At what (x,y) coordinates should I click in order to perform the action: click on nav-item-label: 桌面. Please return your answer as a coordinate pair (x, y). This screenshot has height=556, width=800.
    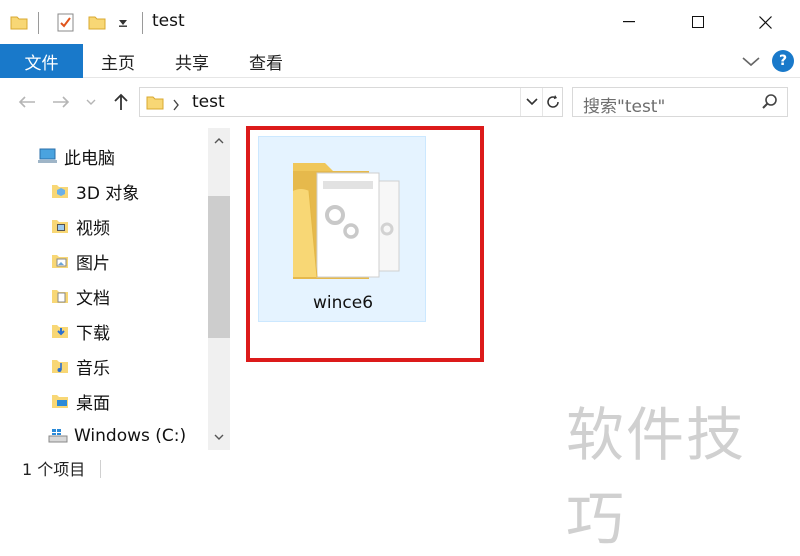
    Looking at the image, I should click on (93, 403).